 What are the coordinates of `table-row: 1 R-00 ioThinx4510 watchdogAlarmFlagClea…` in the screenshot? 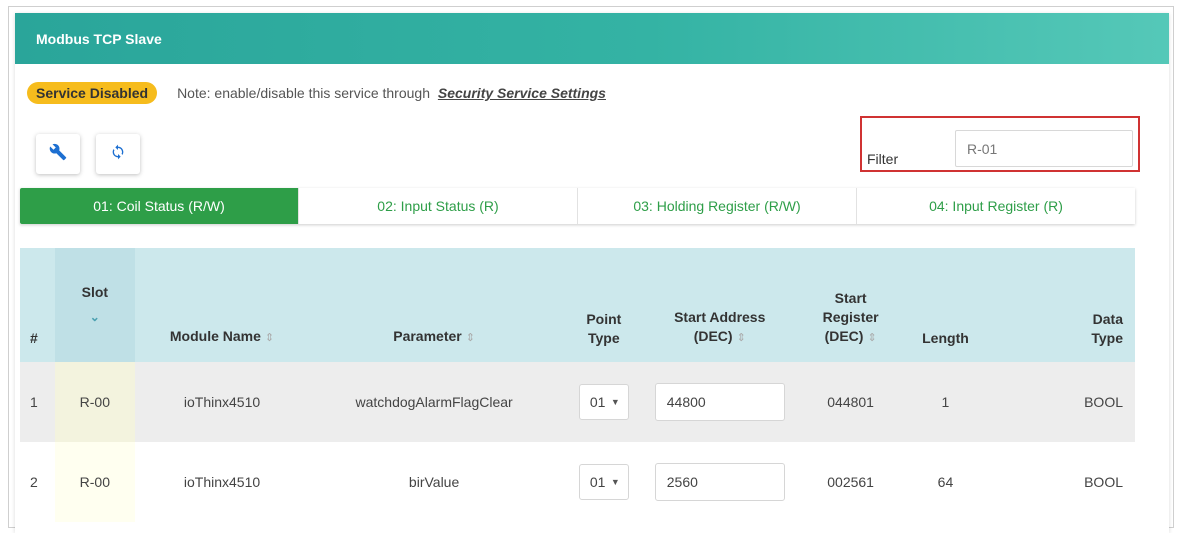 It's located at (577, 402).